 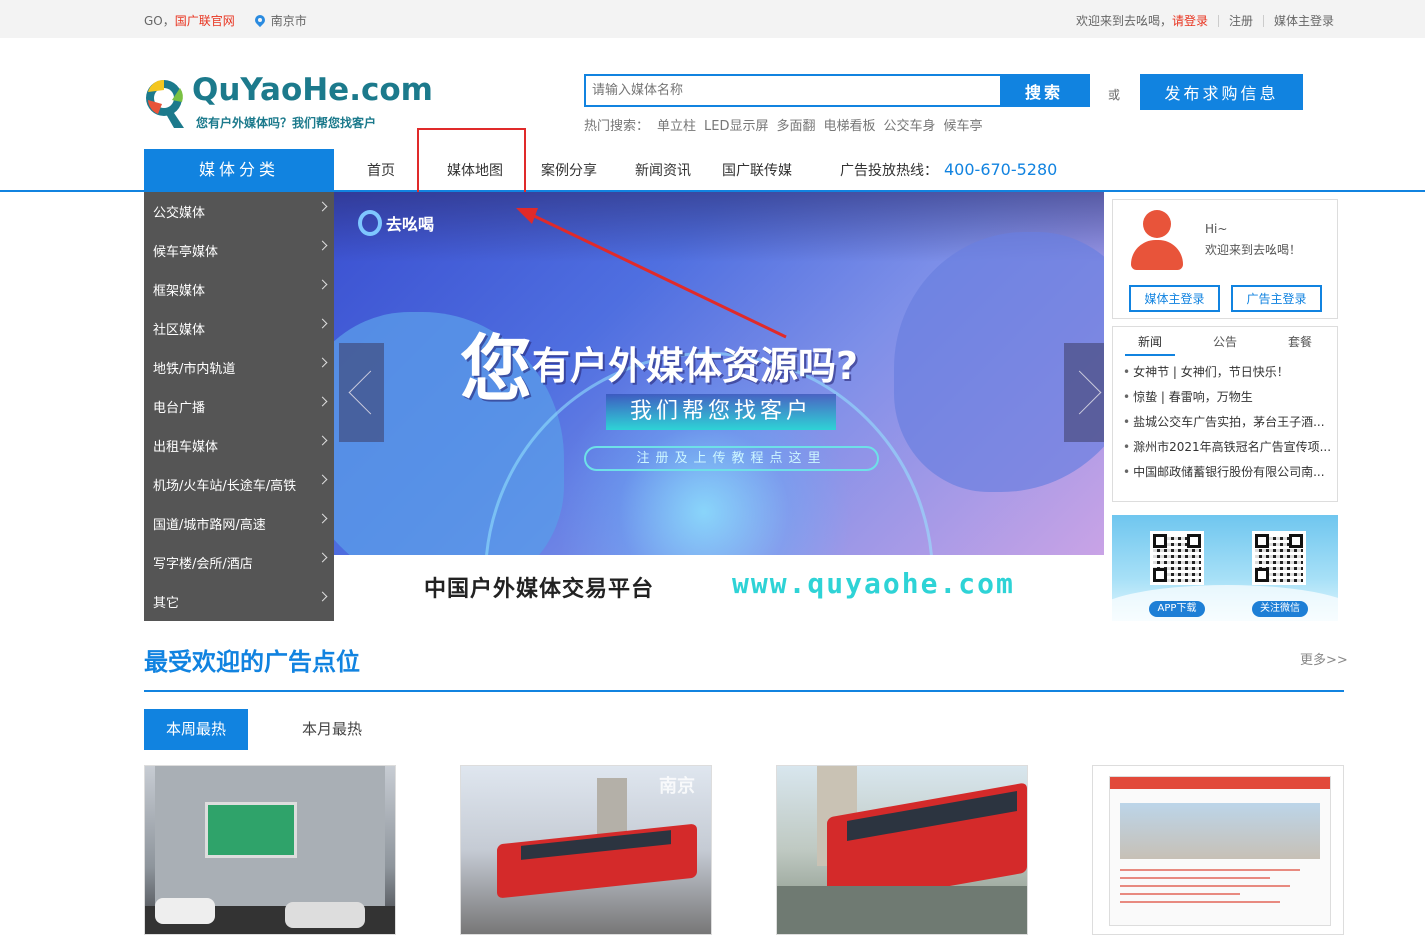 I want to click on search-box: 搜索, so click(x=837, y=90).